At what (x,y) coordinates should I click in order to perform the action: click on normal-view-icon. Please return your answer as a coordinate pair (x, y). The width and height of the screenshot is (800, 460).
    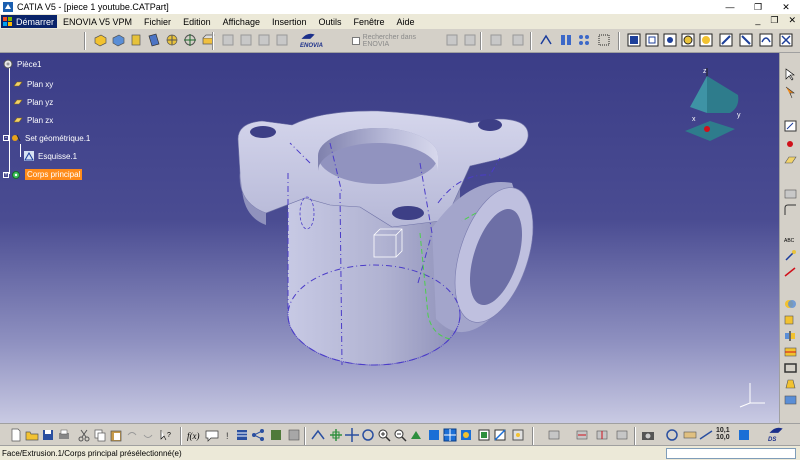
    Looking at the image, I should click on (416, 435).